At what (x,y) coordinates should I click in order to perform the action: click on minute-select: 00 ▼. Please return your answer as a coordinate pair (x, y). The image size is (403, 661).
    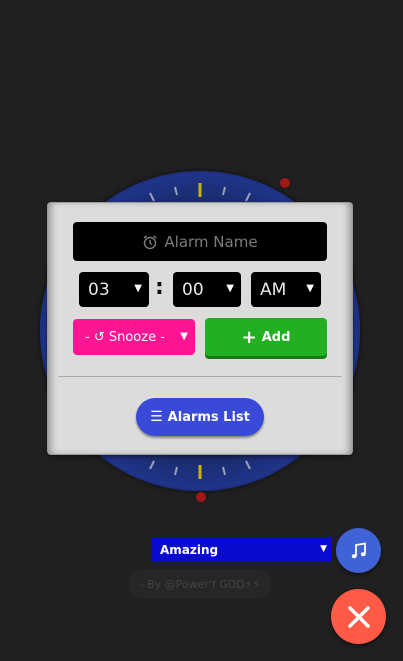
    Looking at the image, I should click on (207, 289).